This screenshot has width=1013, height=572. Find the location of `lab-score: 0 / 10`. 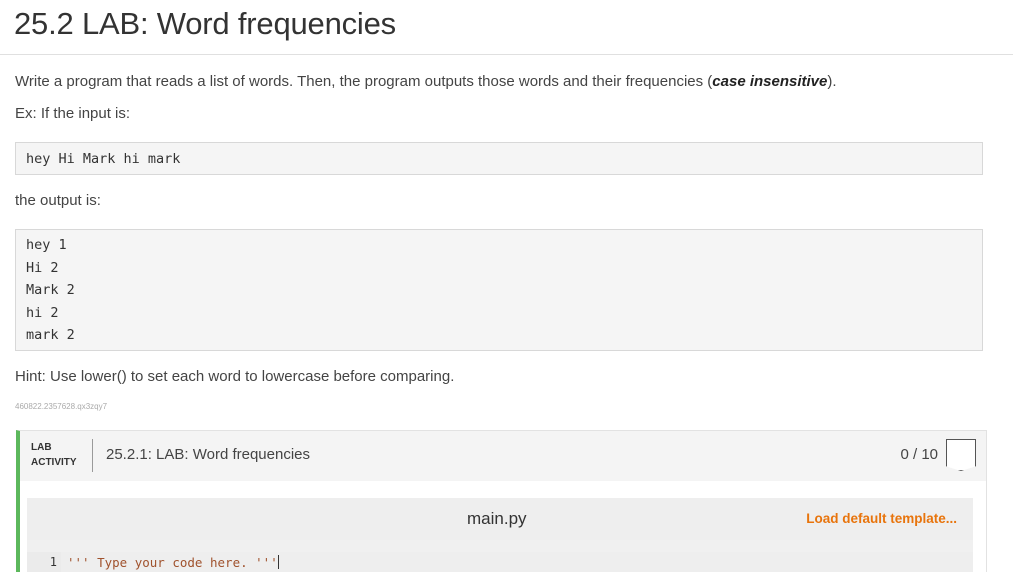

lab-score: 0 / 10 is located at coordinates (919, 454).